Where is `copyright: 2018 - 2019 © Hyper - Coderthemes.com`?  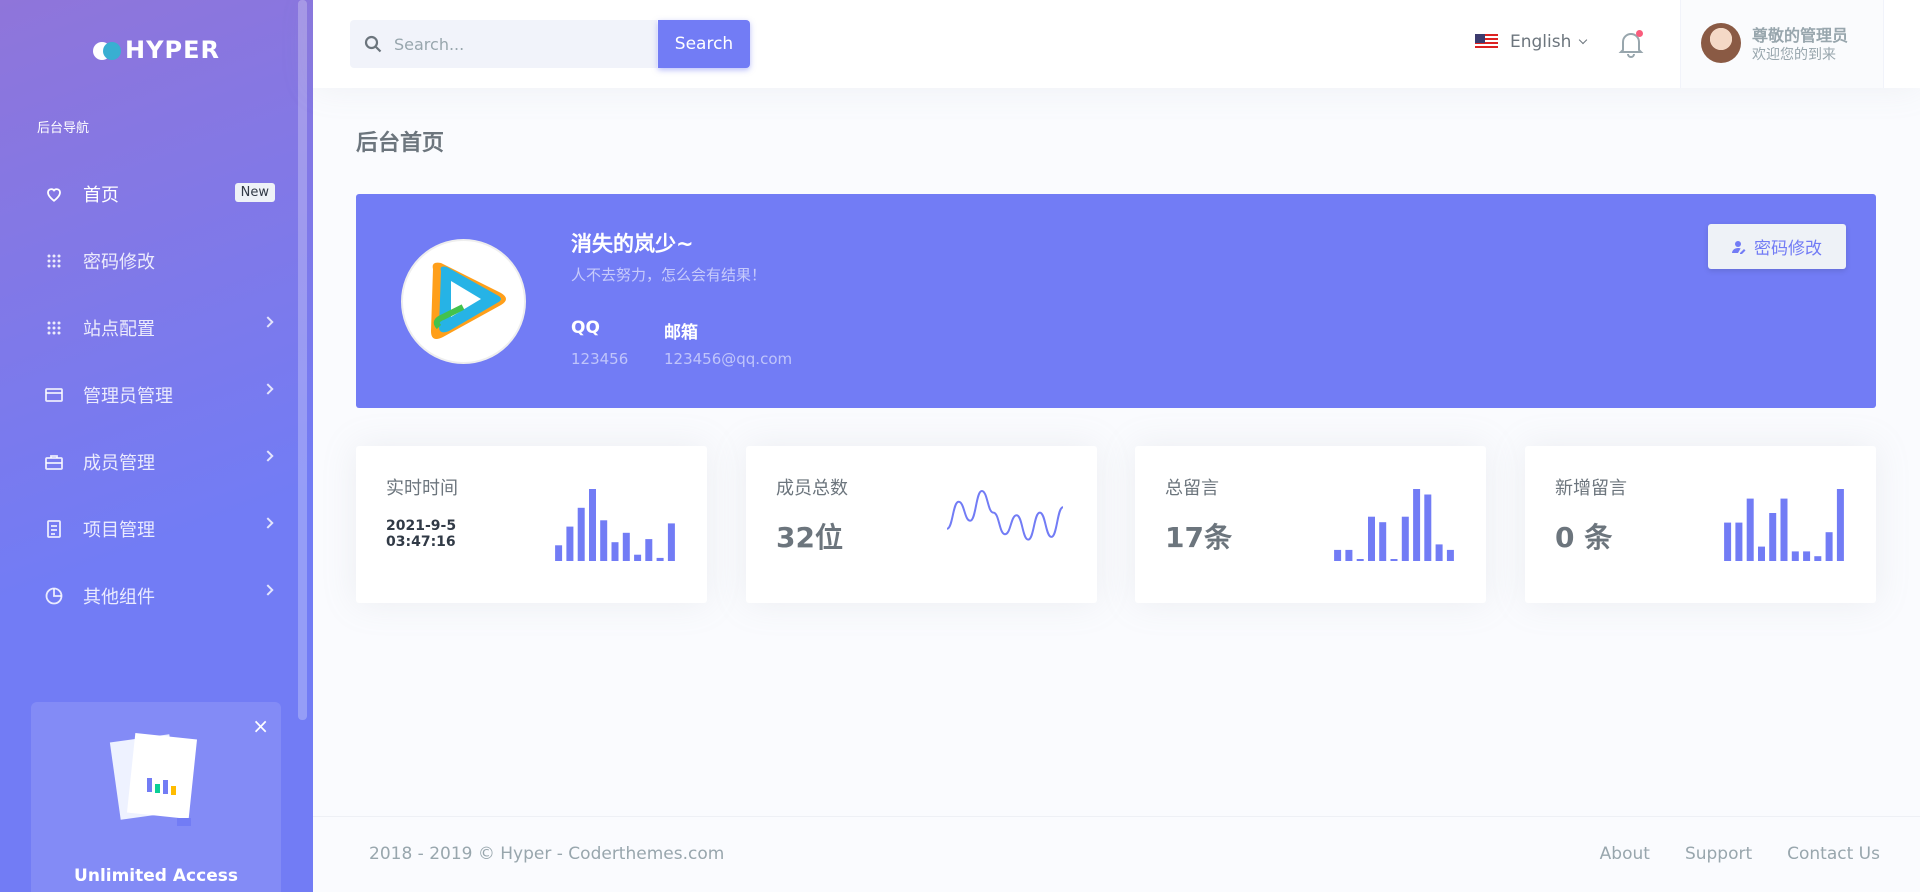 copyright: 2018 - 2019 © Hyper - Coderthemes.com is located at coordinates (547, 854).